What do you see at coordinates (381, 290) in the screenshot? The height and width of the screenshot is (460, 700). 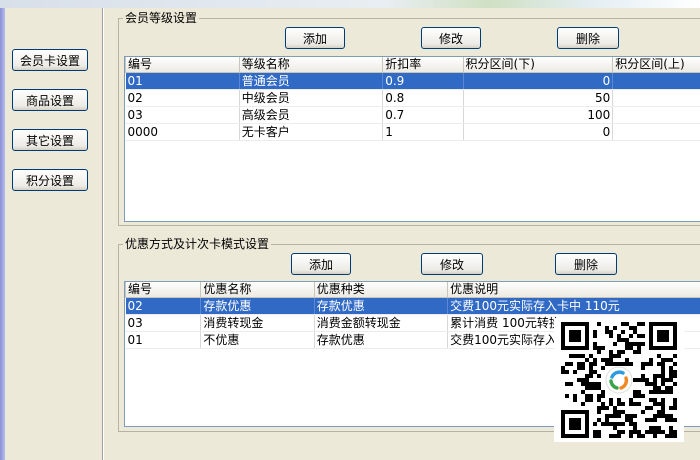 I see `column-header: 优惠种类` at bounding box center [381, 290].